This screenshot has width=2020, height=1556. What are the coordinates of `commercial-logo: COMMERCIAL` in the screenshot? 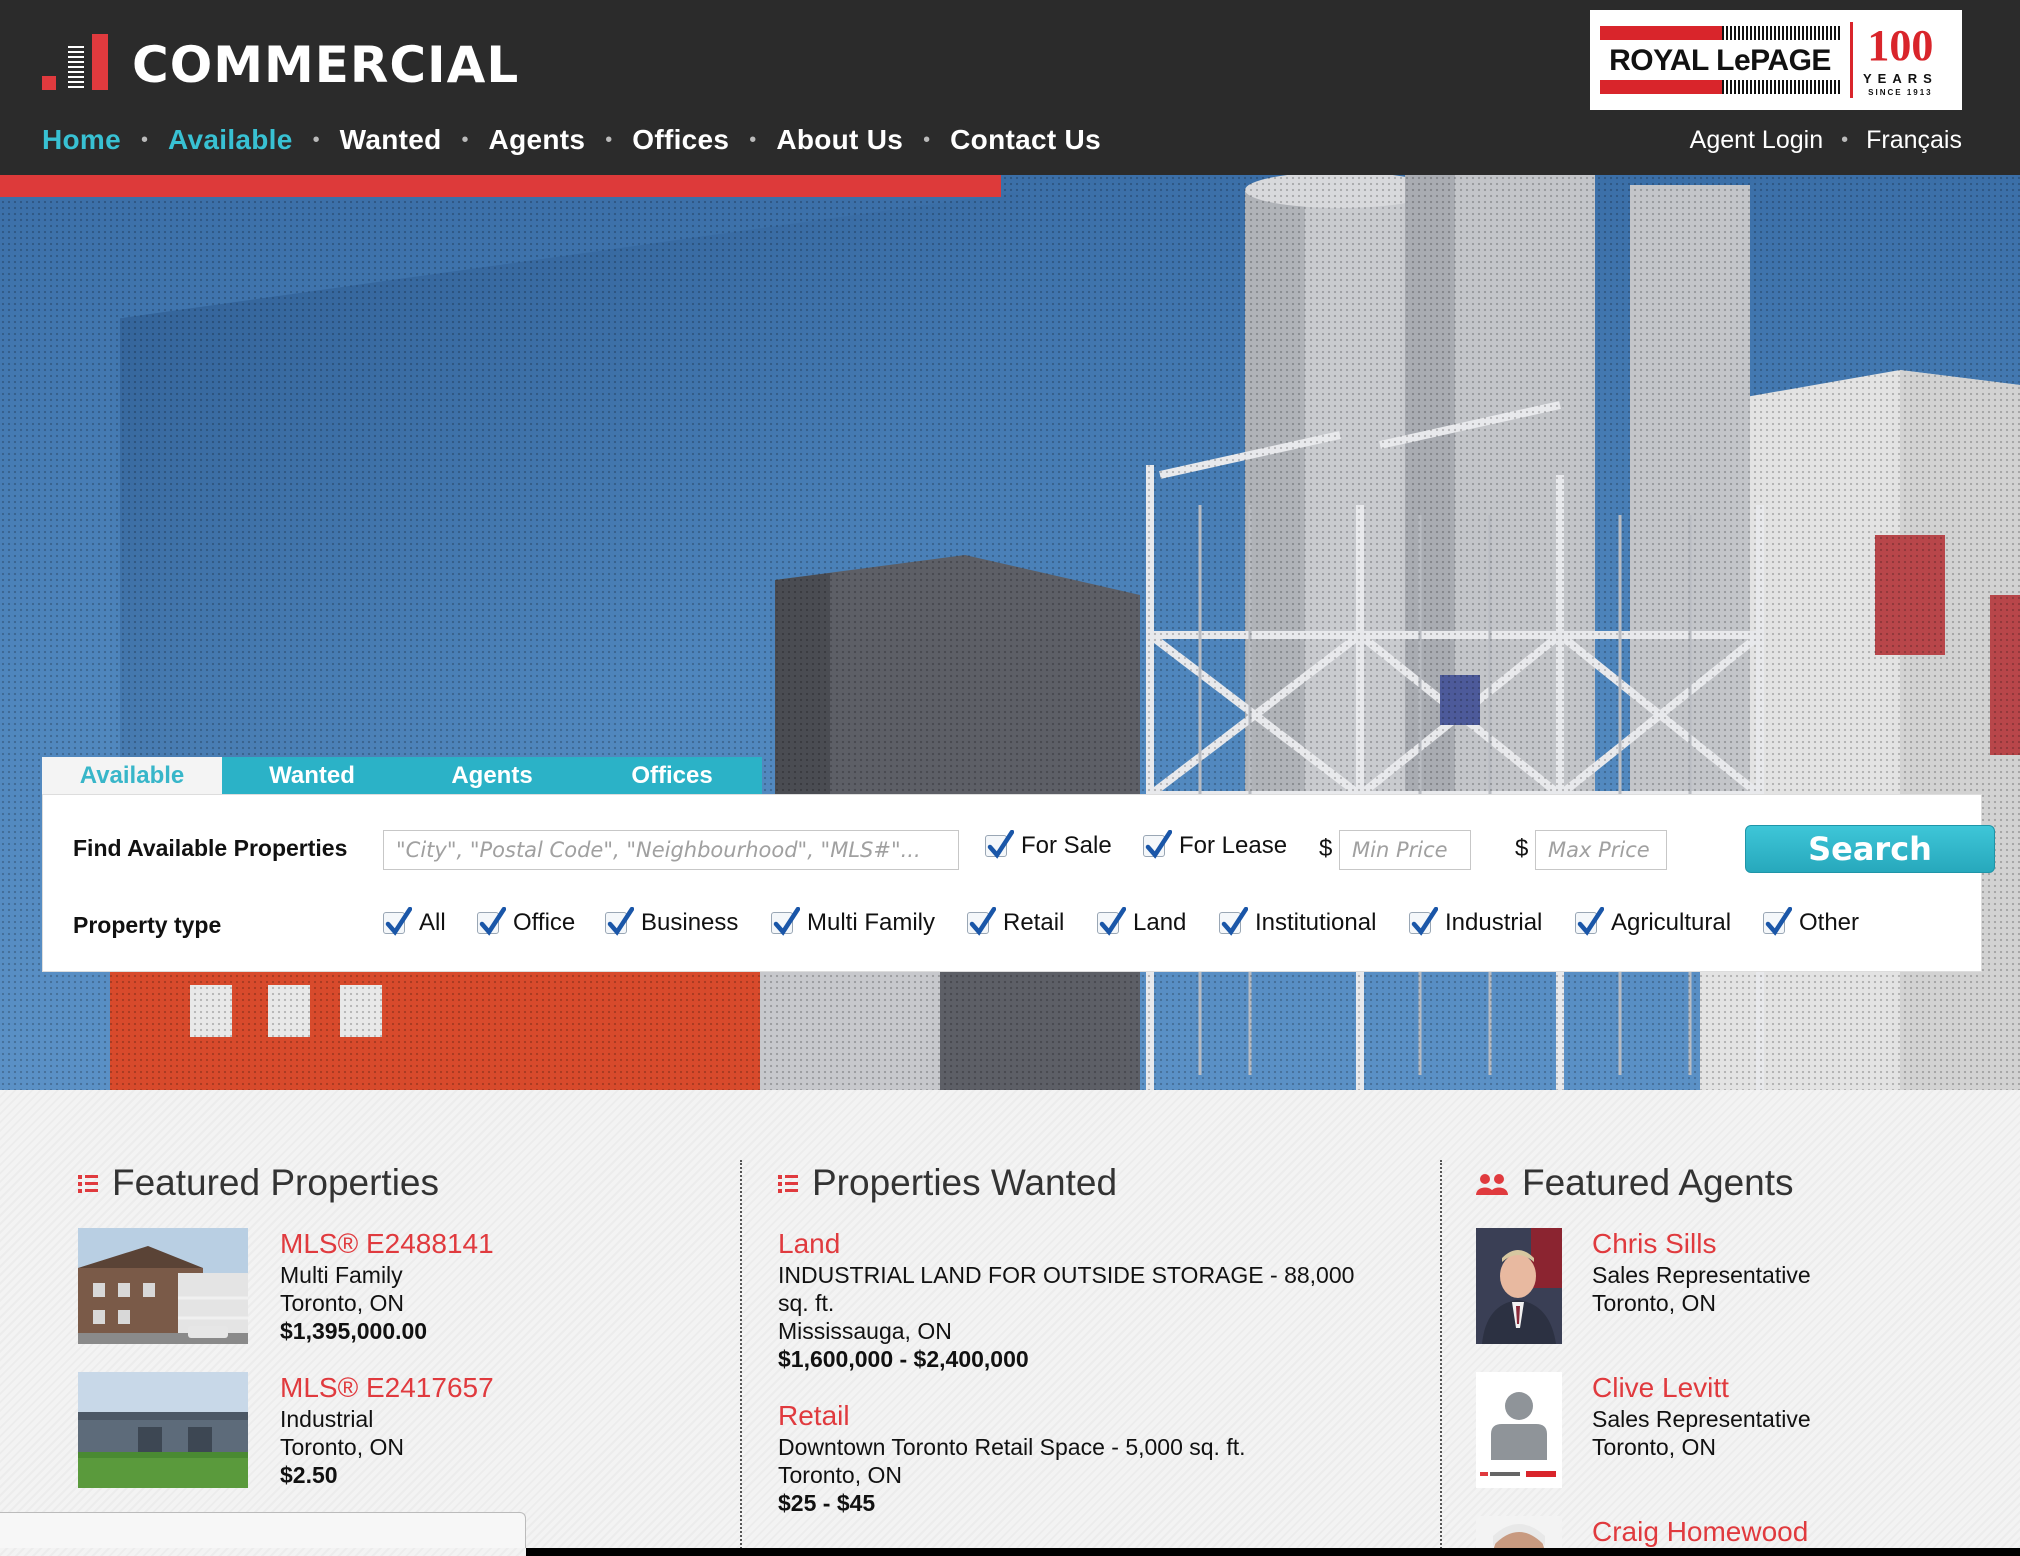 It's located at (280, 62).